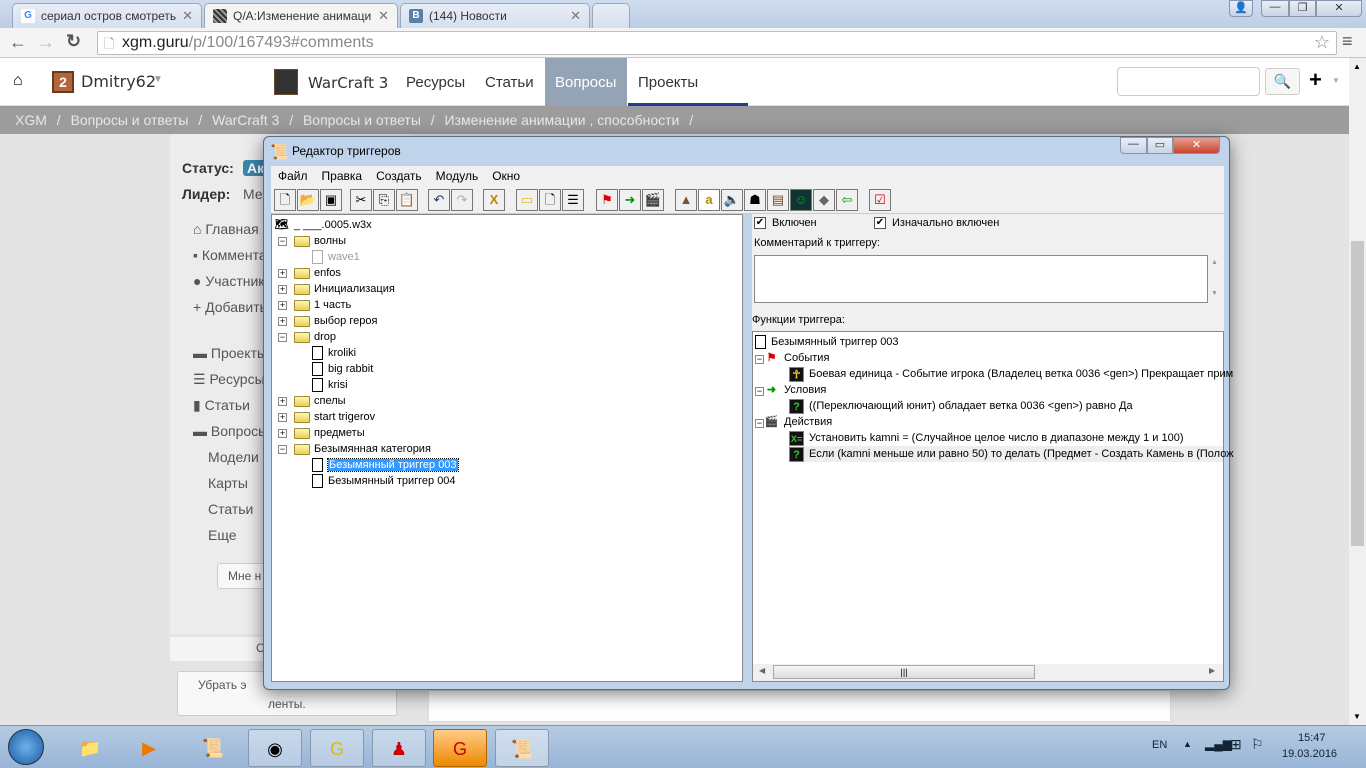 The width and height of the screenshot is (1366, 768). Describe the element at coordinates (509, 82) in the screenshot. I see `nav-articles: Статьи` at that location.